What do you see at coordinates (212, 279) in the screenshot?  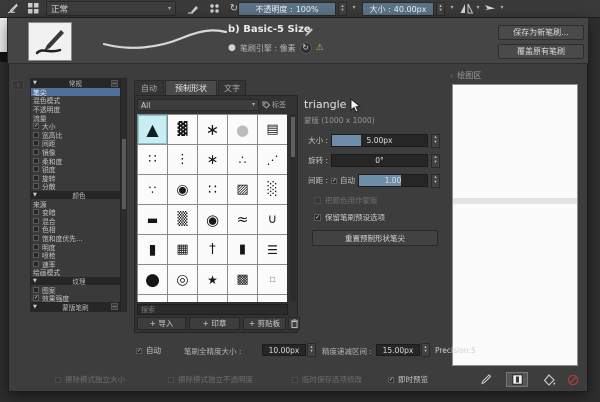 I see `brush-tip-cell: ★` at bounding box center [212, 279].